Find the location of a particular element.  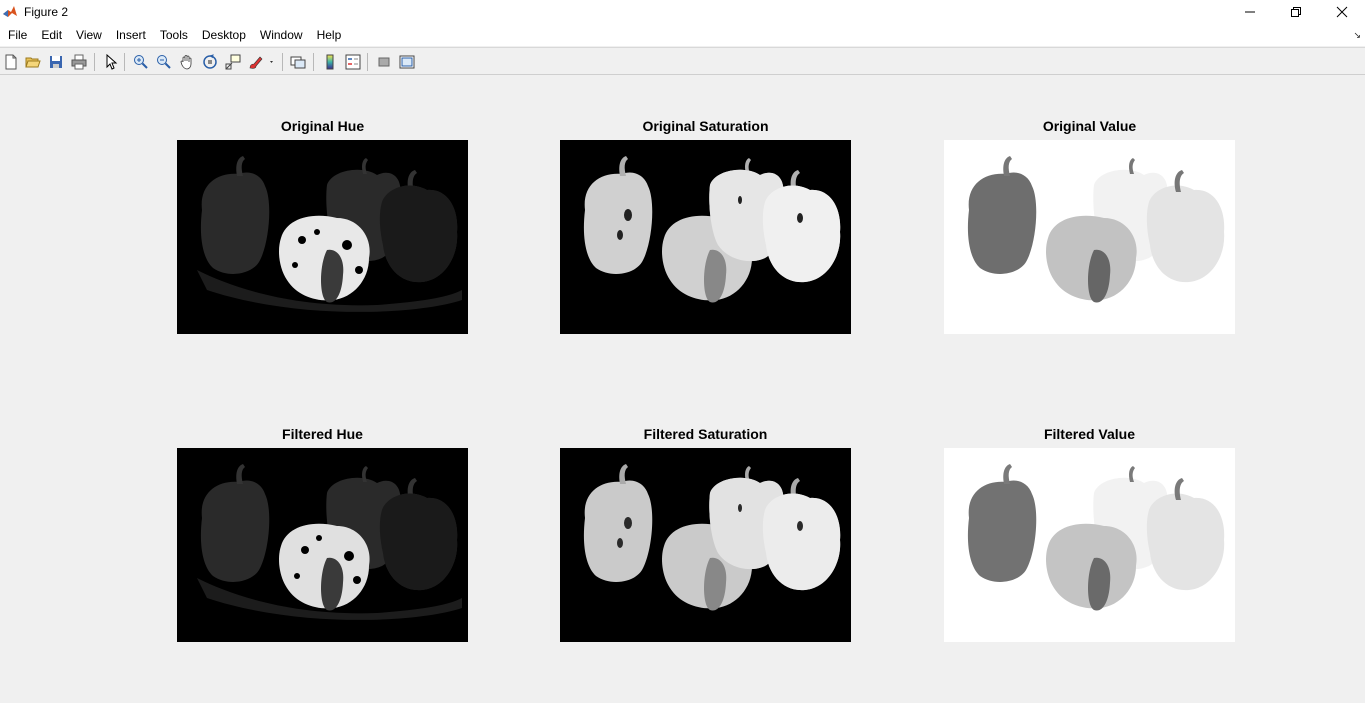

hide-plot-tools-icon is located at coordinates (384, 62).